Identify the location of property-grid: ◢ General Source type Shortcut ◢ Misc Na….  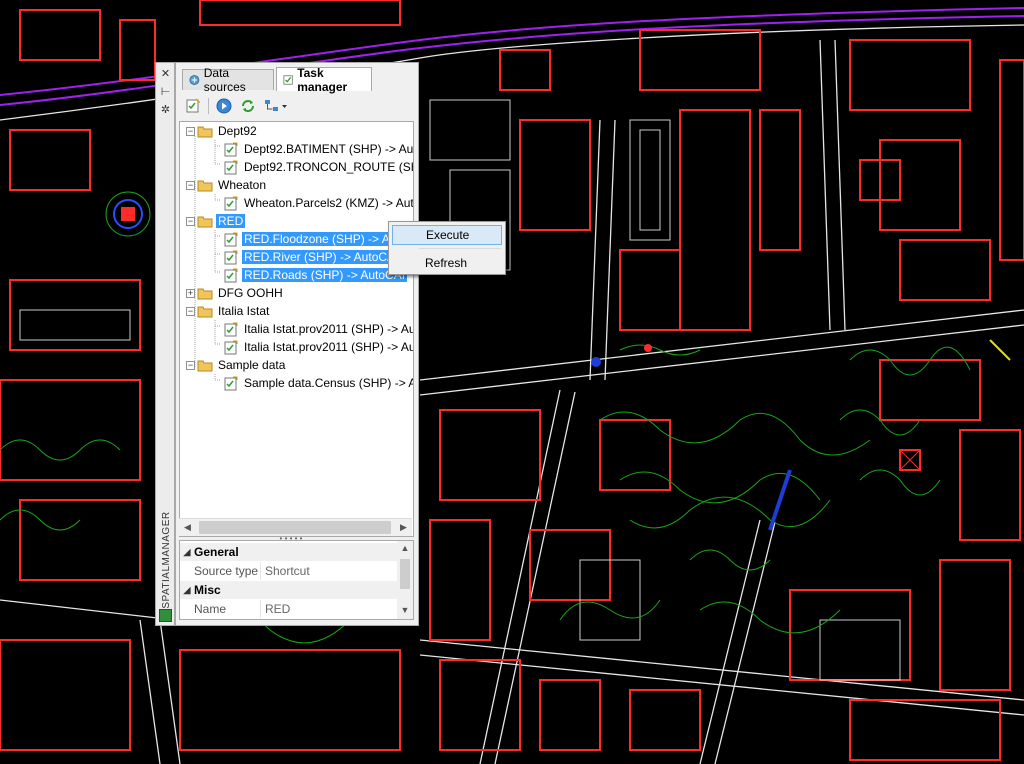
(296, 580).